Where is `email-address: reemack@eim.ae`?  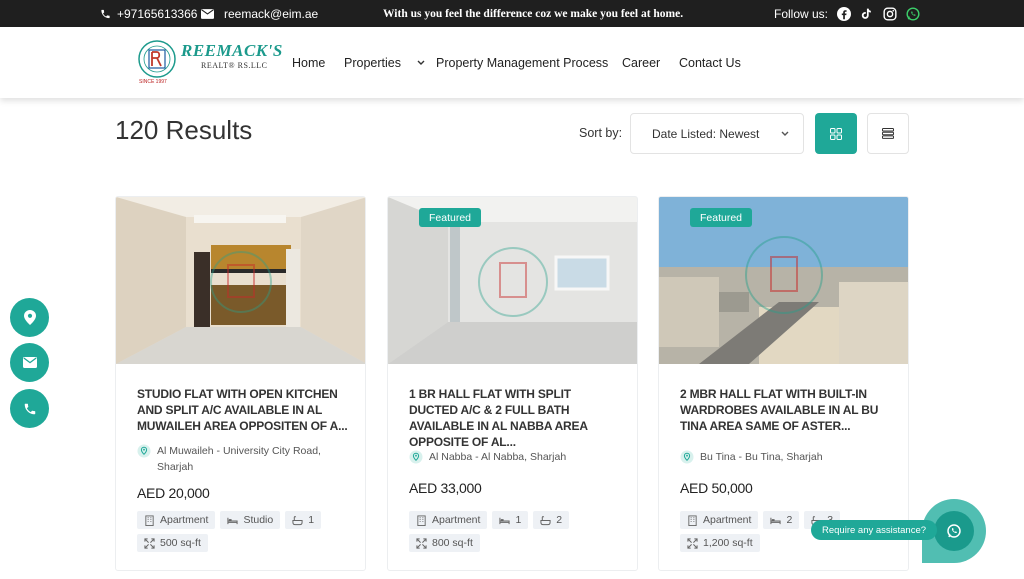 email-address: reemack@eim.ae is located at coordinates (271, 14).